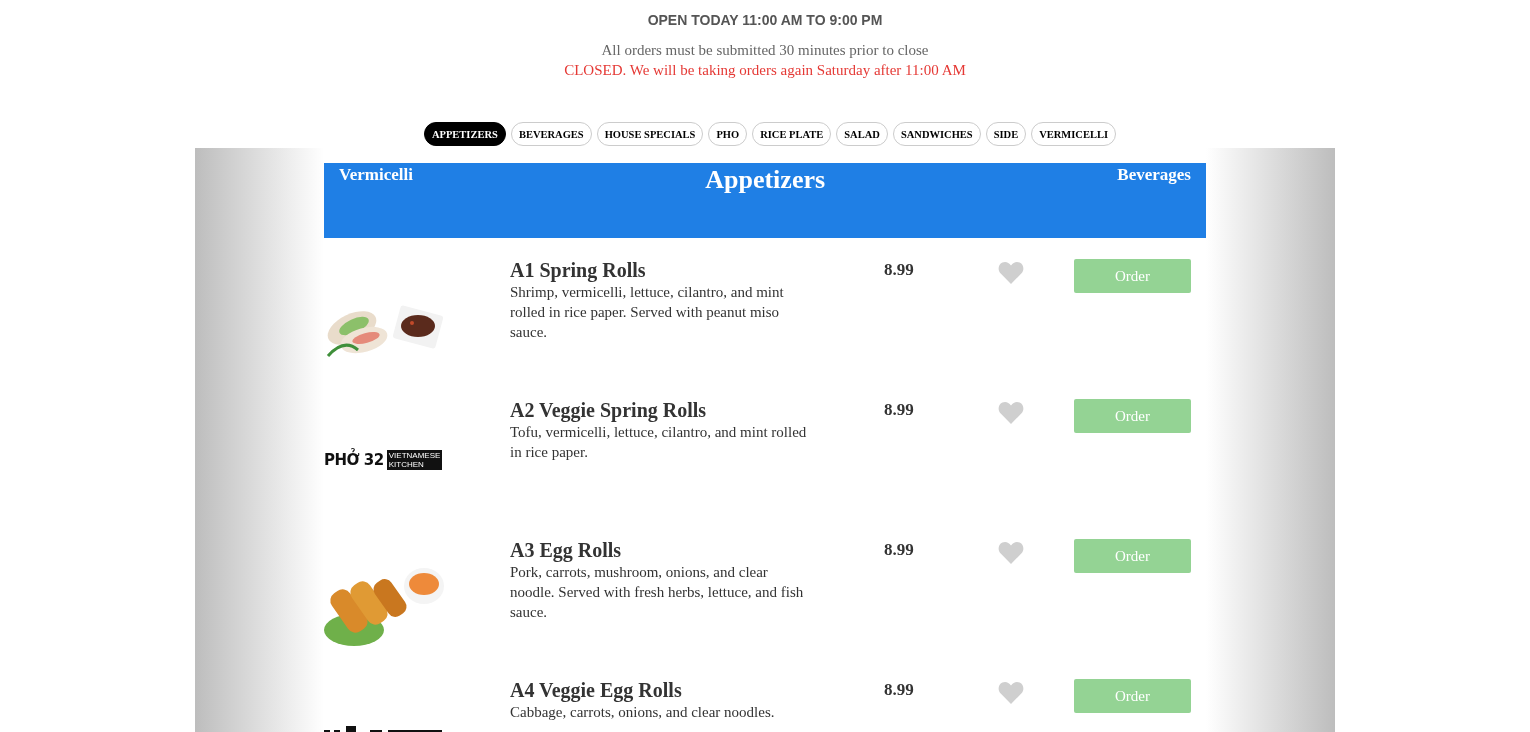  I want to click on category-tab: BEVERAGES, so click(551, 134).